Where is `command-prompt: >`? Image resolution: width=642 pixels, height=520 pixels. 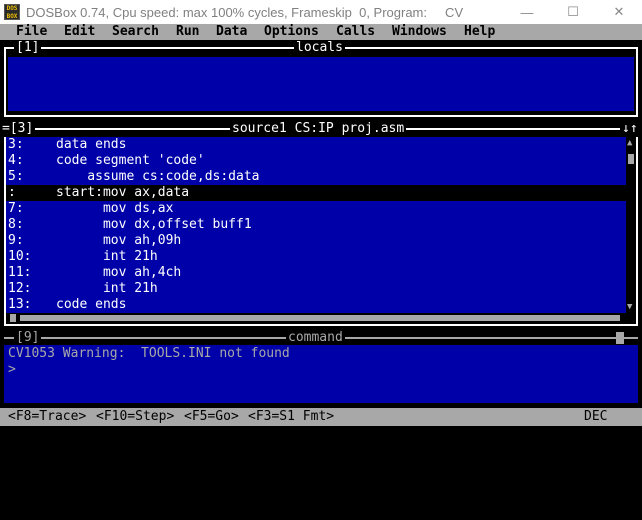 command-prompt: > is located at coordinates (12, 370).